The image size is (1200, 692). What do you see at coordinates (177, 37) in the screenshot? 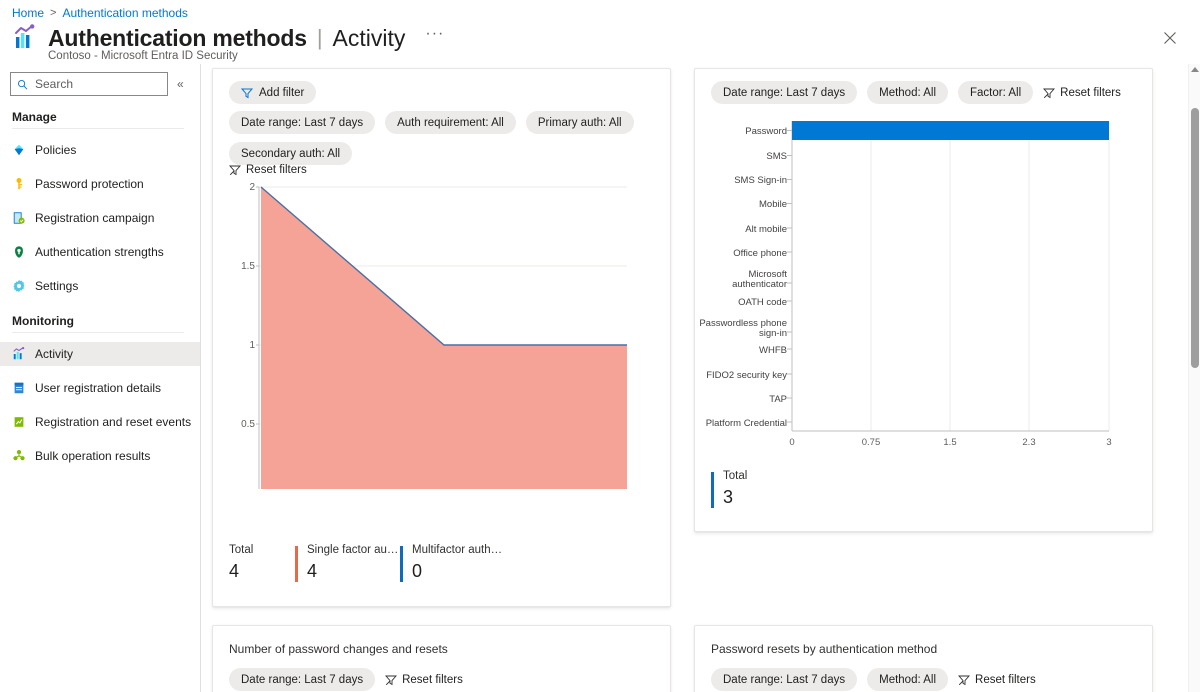
I see `page-title: Authentication methods` at bounding box center [177, 37].